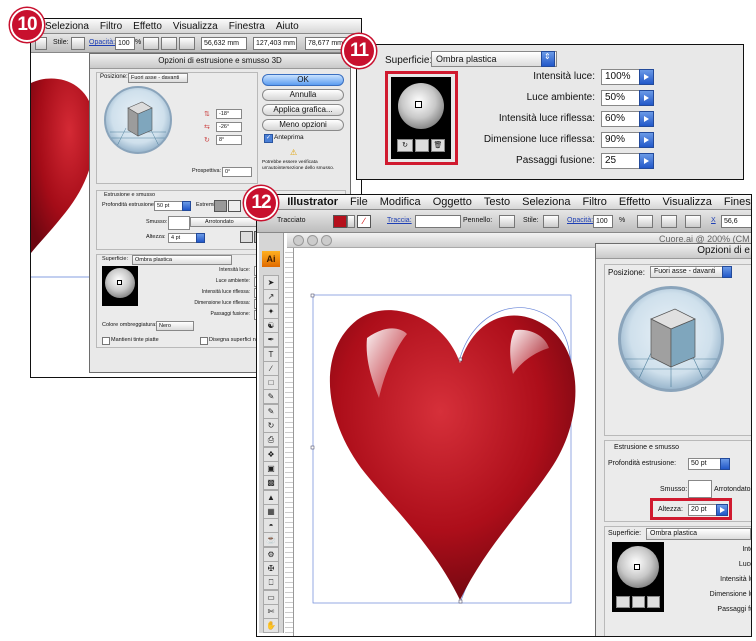 The height and width of the screenshot is (641, 756). I want to click on y-field: 127,403 mm, so click(275, 43).